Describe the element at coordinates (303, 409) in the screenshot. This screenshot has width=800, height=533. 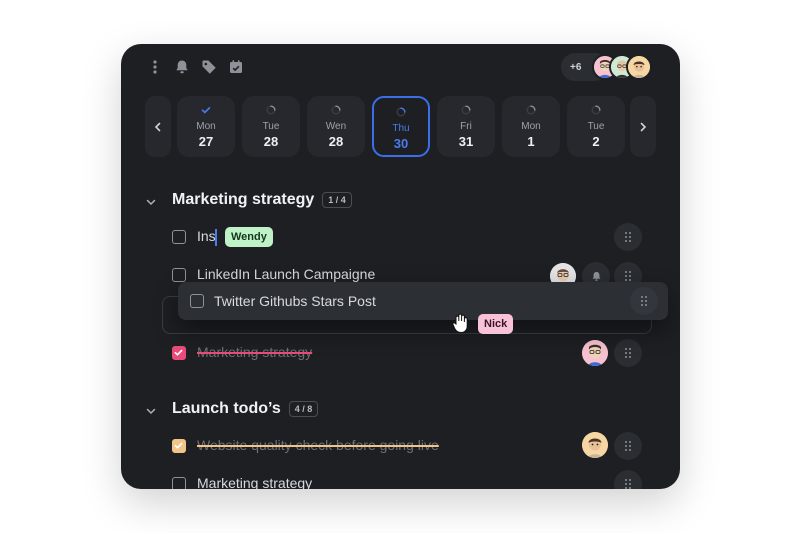
I see `progress-count-badge: 4 / 8` at that location.